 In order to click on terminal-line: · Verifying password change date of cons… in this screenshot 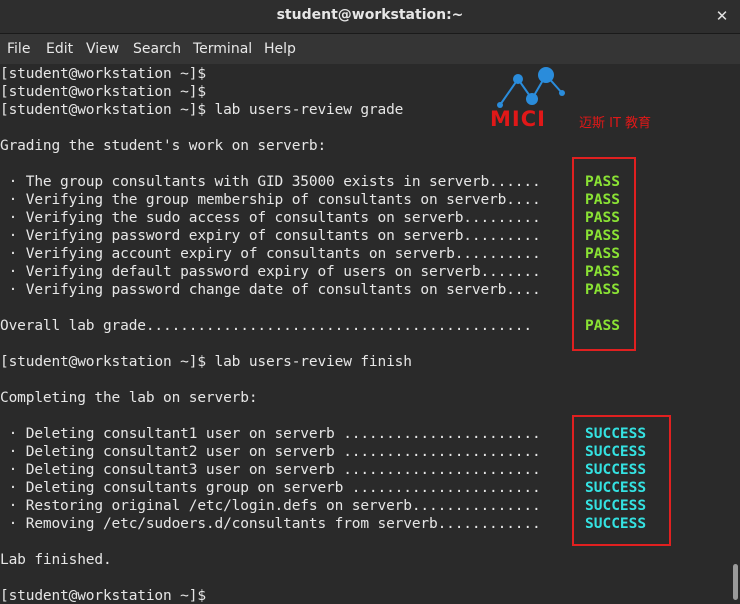, I will do `click(270, 290)`.